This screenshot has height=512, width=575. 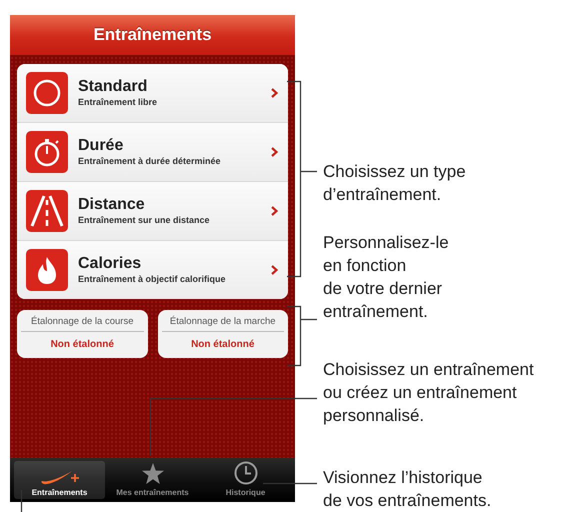 I want to click on calibration-button: Étalonnage de la marche Non étalonné, so click(x=223, y=334).